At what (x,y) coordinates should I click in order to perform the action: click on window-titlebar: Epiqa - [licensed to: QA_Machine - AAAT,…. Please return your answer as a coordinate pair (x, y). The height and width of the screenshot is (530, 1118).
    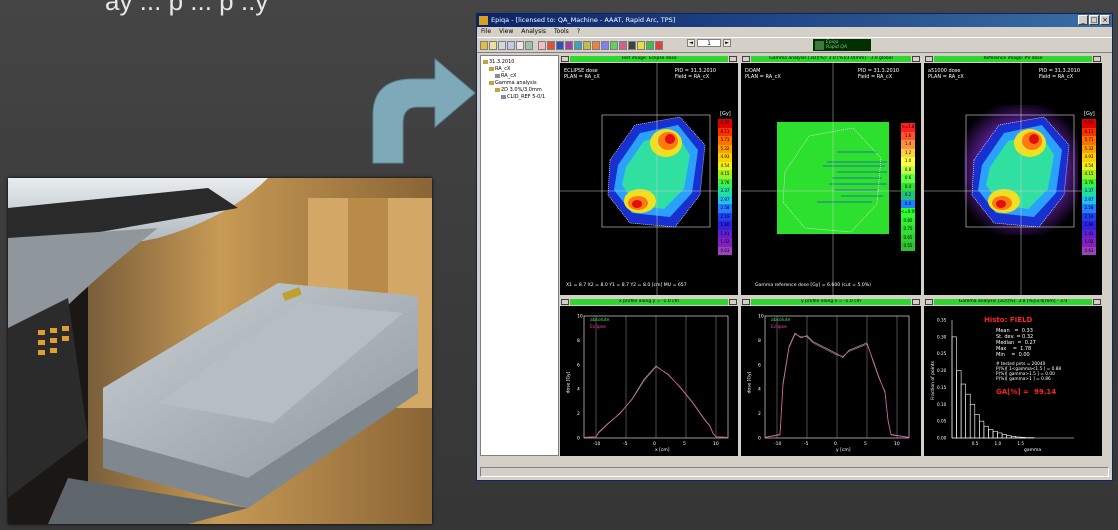
    Looking at the image, I should click on (794, 20).